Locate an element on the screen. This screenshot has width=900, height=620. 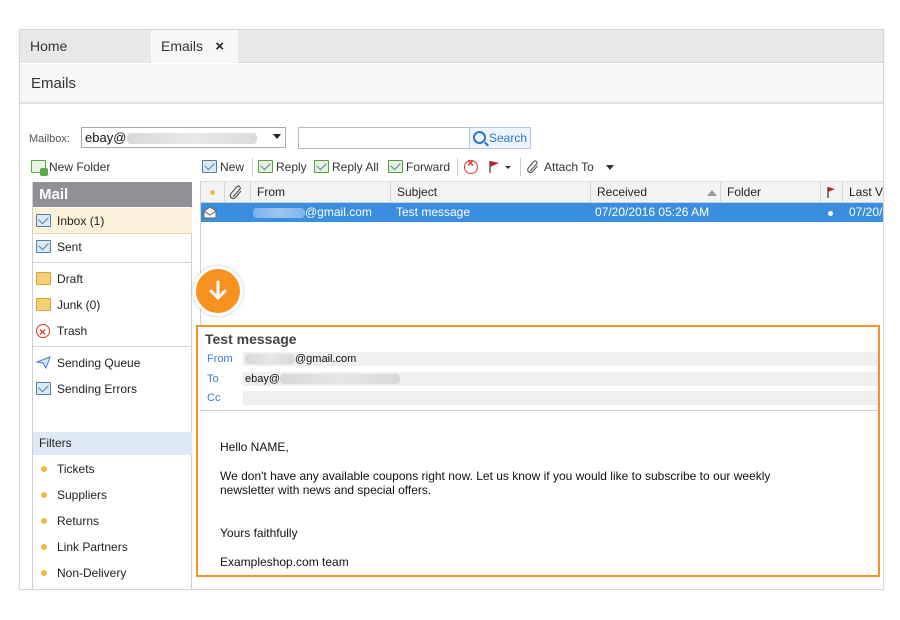
tab-home-dashboard: Home Dashboard is located at coordinates (84, 58).